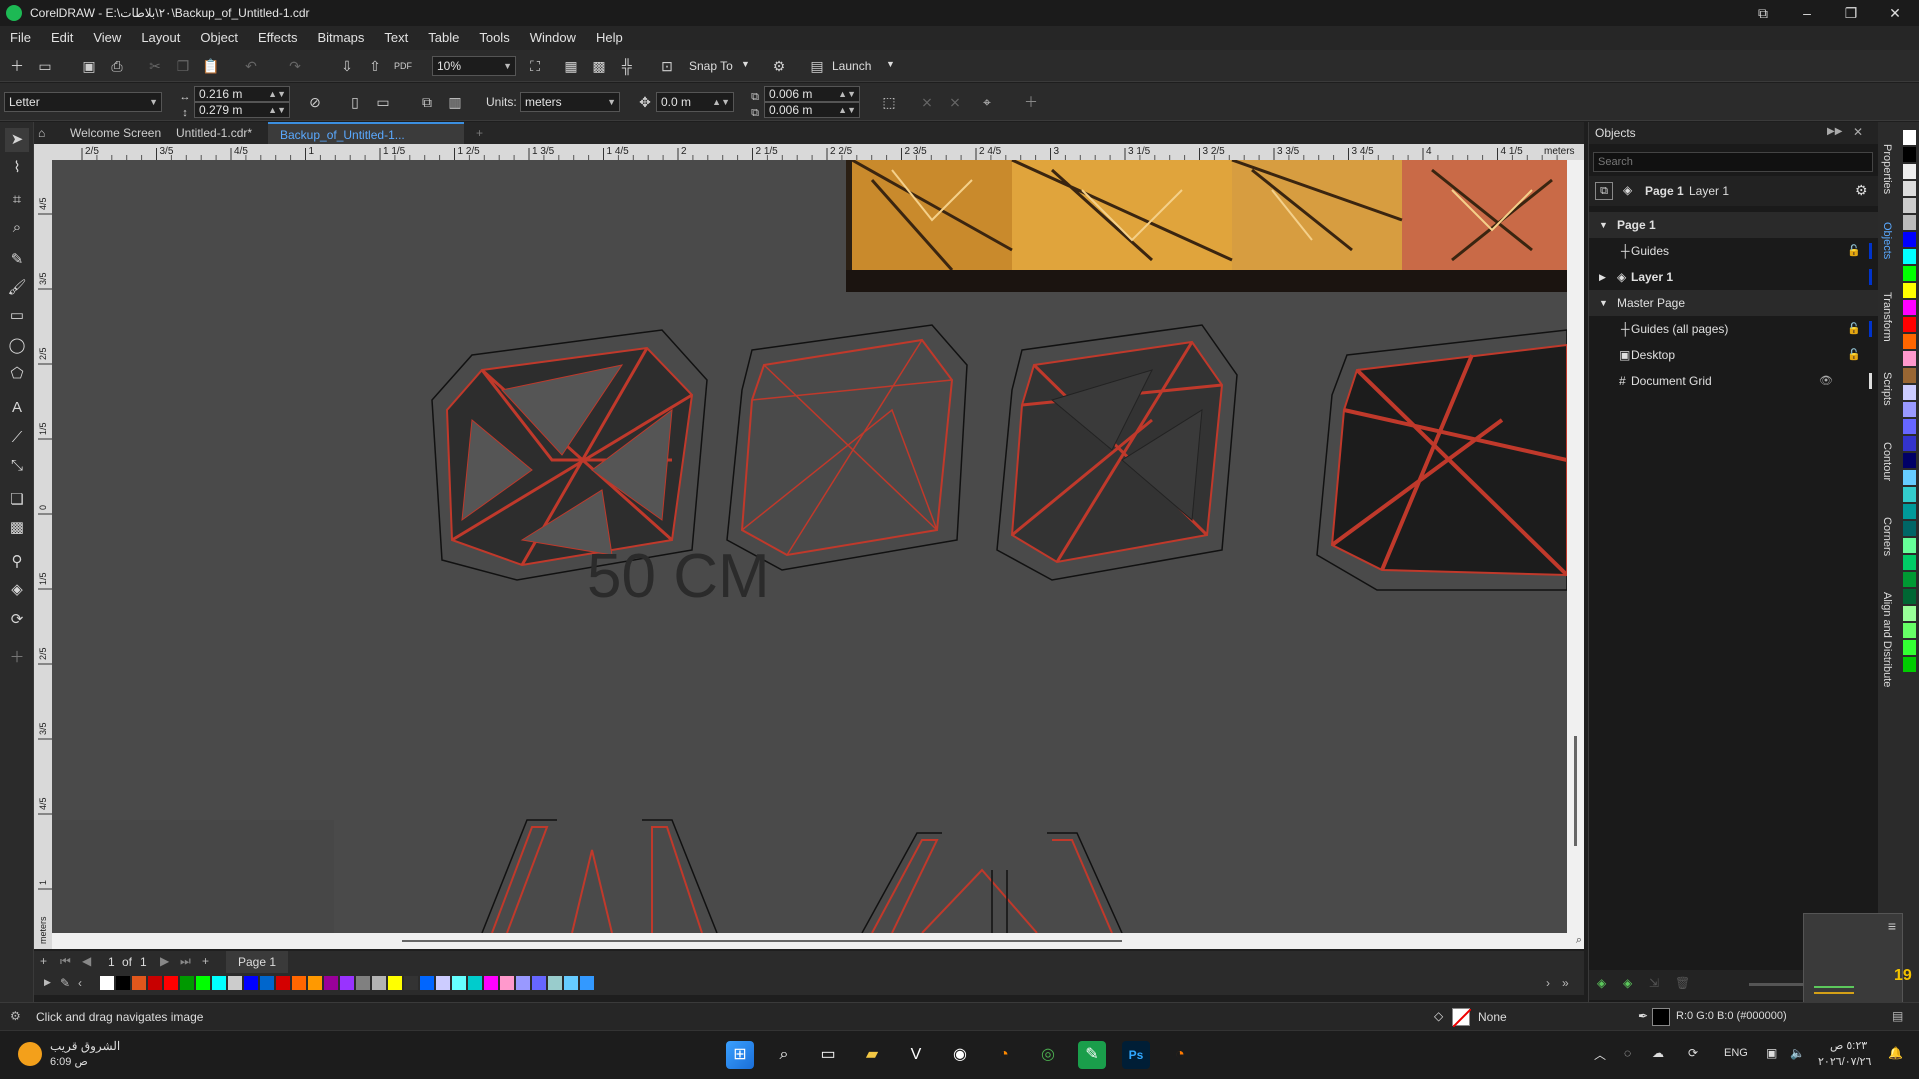  Describe the element at coordinates (479, 133) in the screenshot. I see `new-tab-icon: +` at that location.